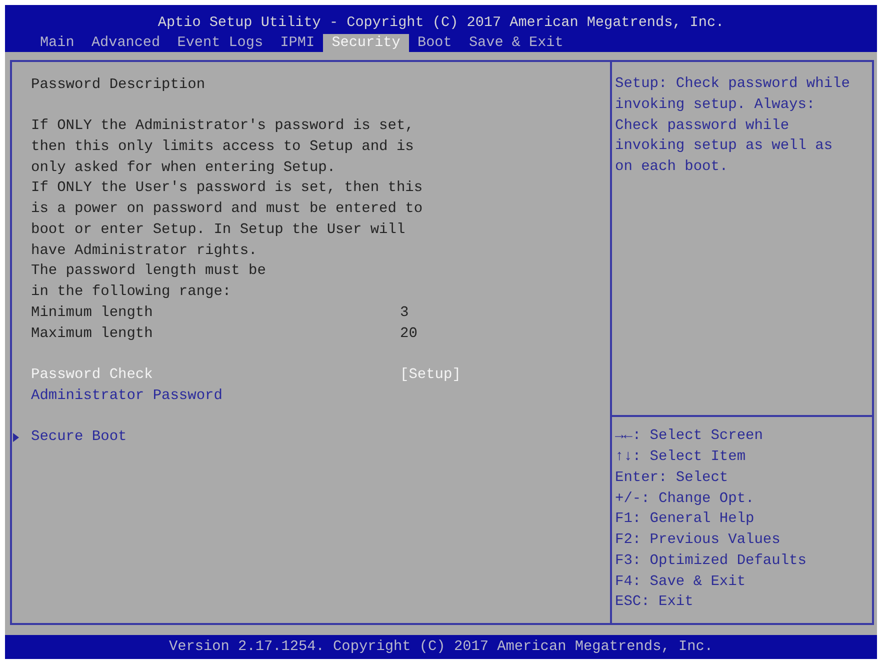 This screenshot has width=882, height=665. What do you see at coordinates (92, 334) in the screenshot?
I see `info-label: Maximum length` at bounding box center [92, 334].